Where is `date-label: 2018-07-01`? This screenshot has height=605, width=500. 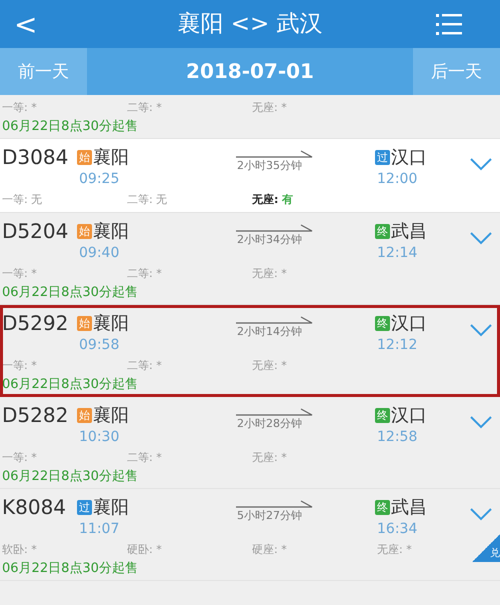 date-label: 2018-07-01 is located at coordinates (250, 71).